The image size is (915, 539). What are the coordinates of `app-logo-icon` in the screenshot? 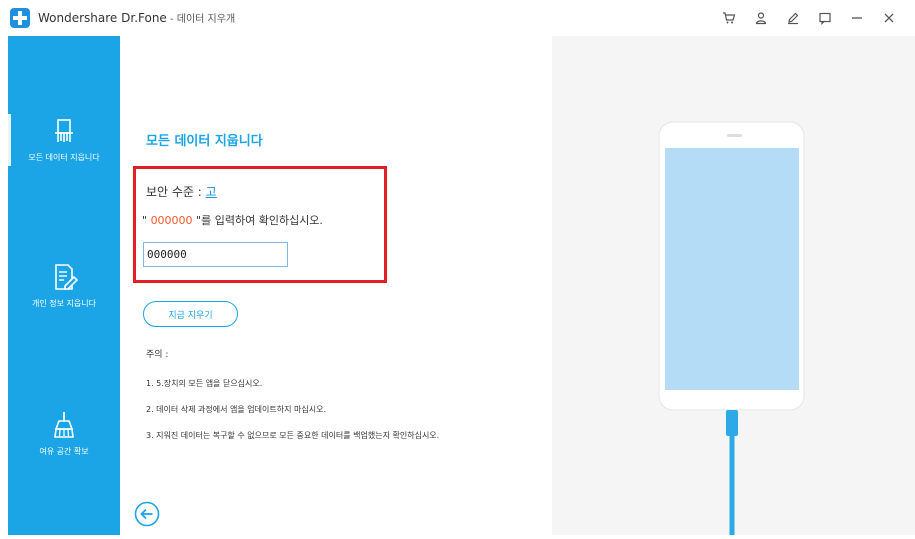 It's located at (20, 18).